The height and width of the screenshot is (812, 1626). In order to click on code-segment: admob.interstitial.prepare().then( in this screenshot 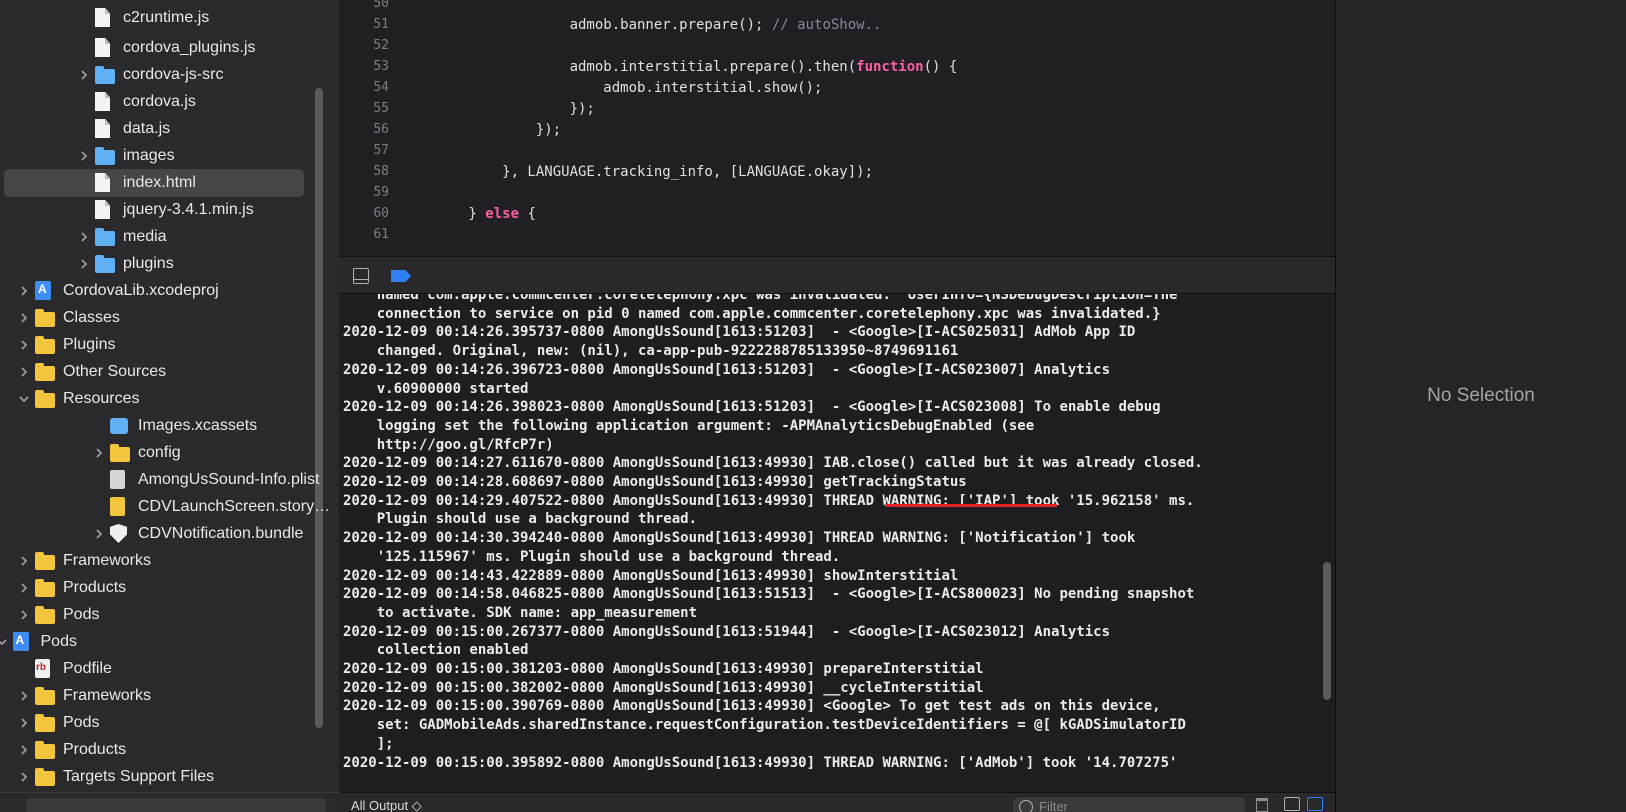, I will do `click(629, 67)`.